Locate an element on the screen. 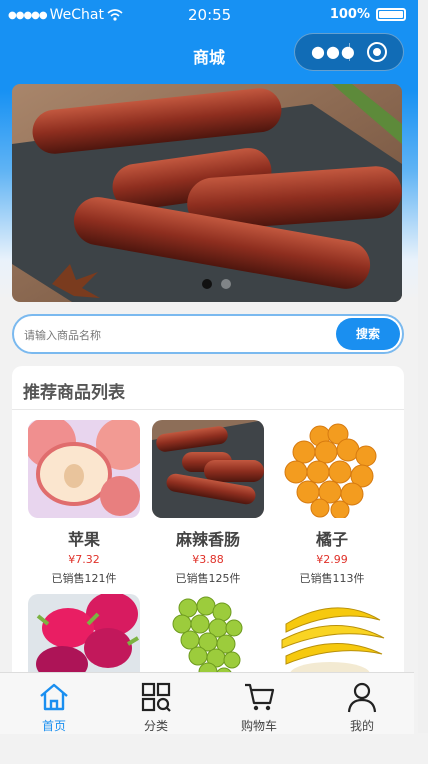  mini-program-capsule: ●●● is located at coordinates (349, 52).